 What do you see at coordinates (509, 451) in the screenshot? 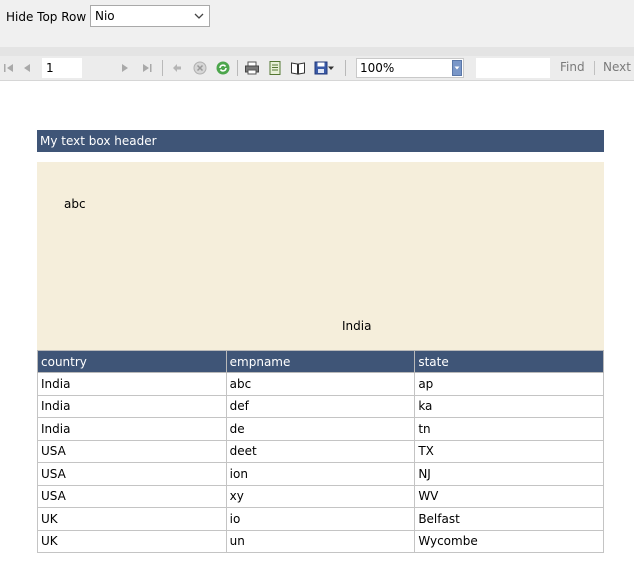
I see `cell-state: TX` at bounding box center [509, 451].